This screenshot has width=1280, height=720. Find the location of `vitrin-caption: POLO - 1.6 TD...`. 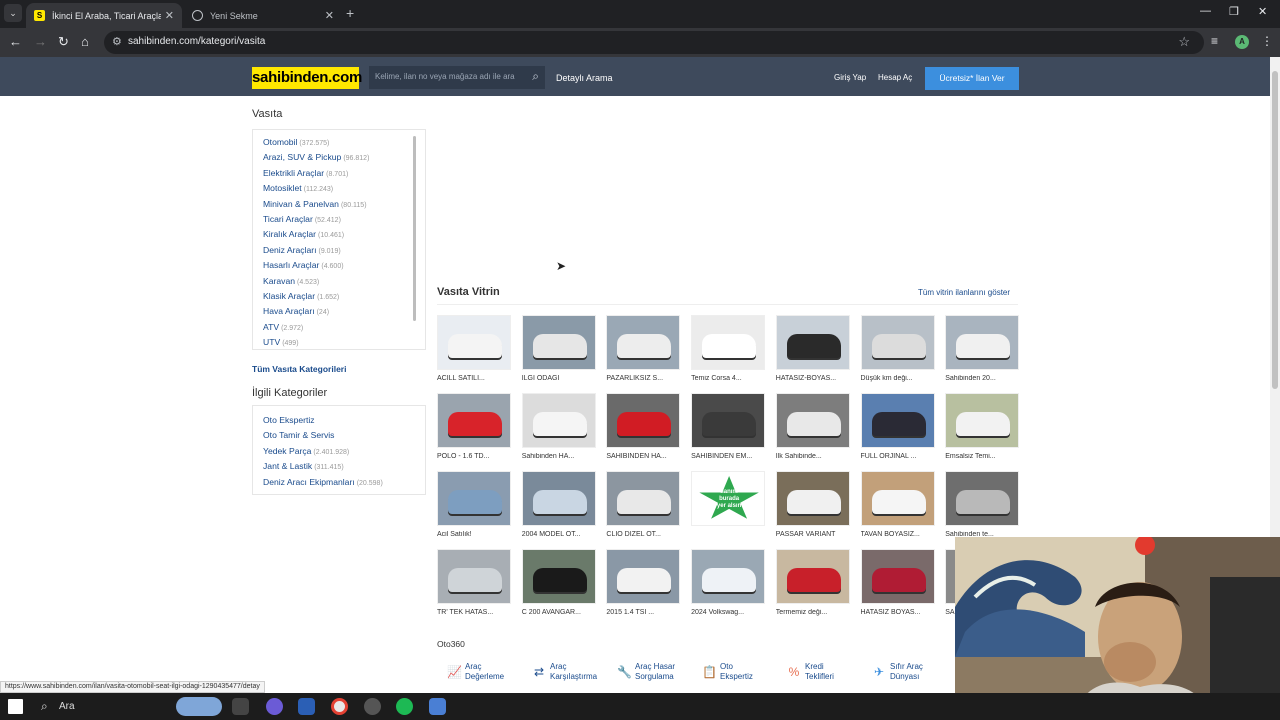

vitrin-caption: POLO - 1.6 TD... is located at coordinates (474, 456).